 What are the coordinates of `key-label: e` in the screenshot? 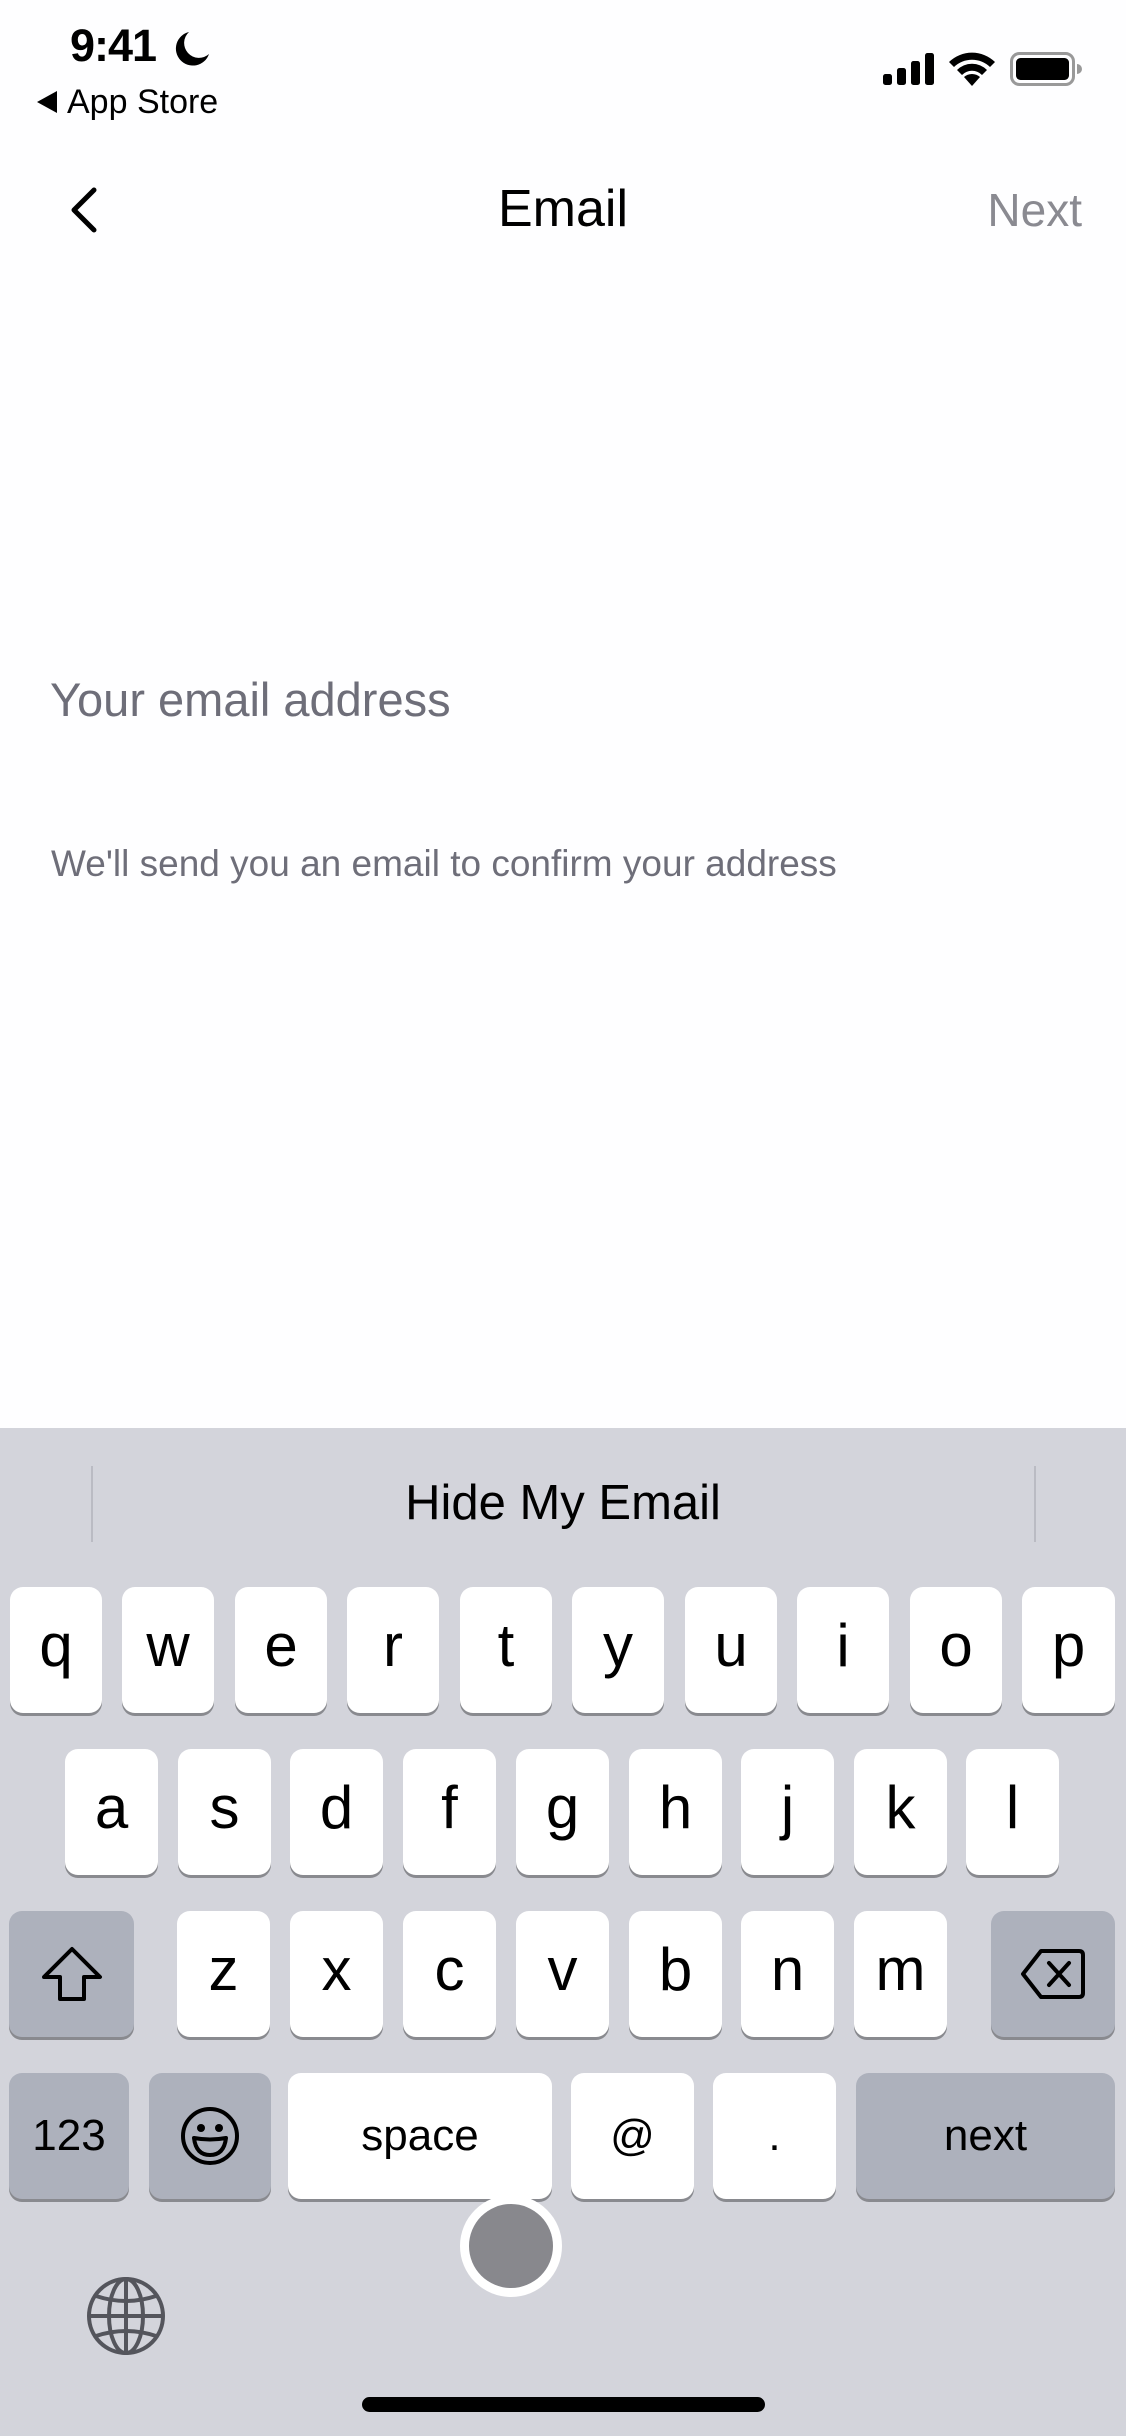 It's located at (281, 1645).